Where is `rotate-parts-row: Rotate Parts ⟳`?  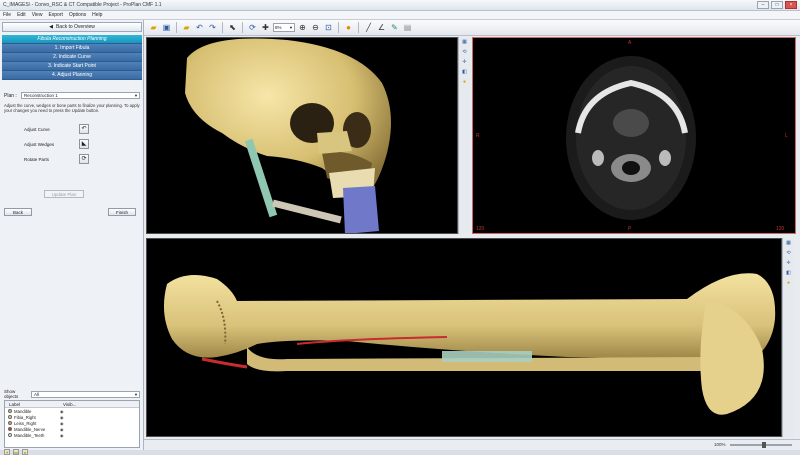
rotate-parts-row: Rotate Parts ⟳ is located at coordinates (74, 159).